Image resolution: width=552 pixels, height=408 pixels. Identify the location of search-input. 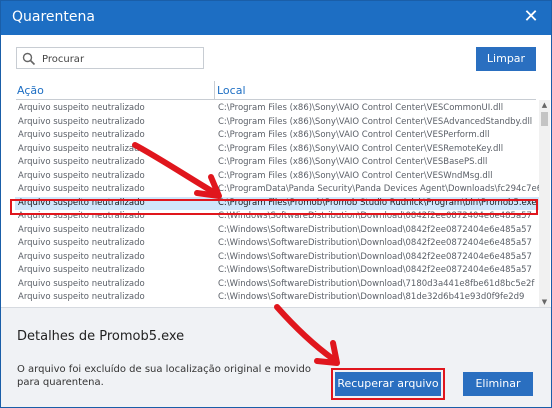
(121, 59).